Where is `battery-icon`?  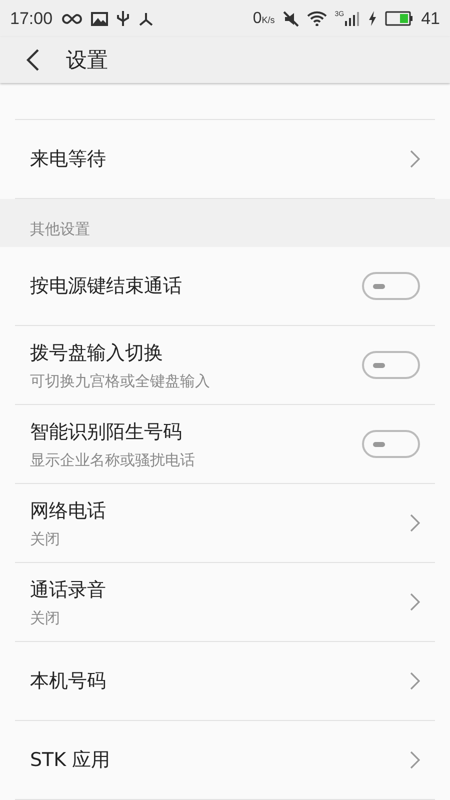
battery-icon is located at coordinates (399, 18).